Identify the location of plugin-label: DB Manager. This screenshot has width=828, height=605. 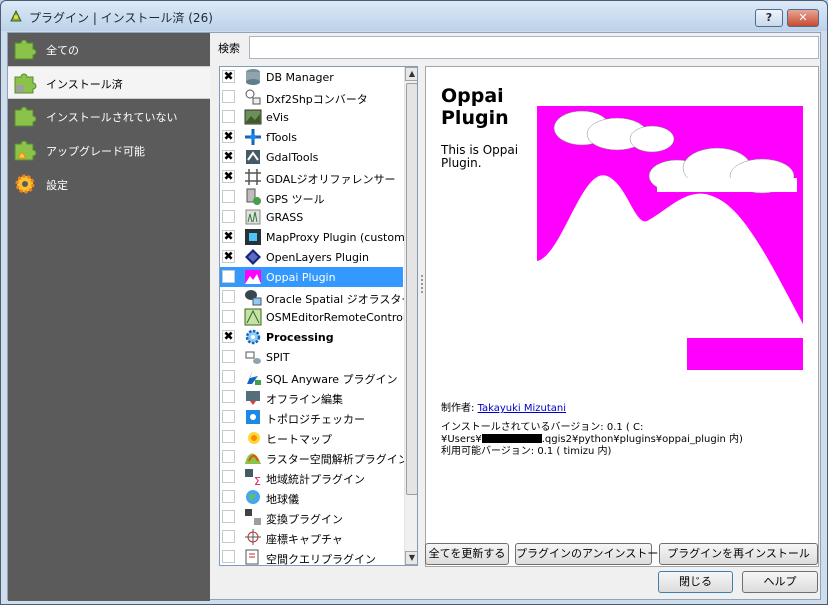
(300, 77).